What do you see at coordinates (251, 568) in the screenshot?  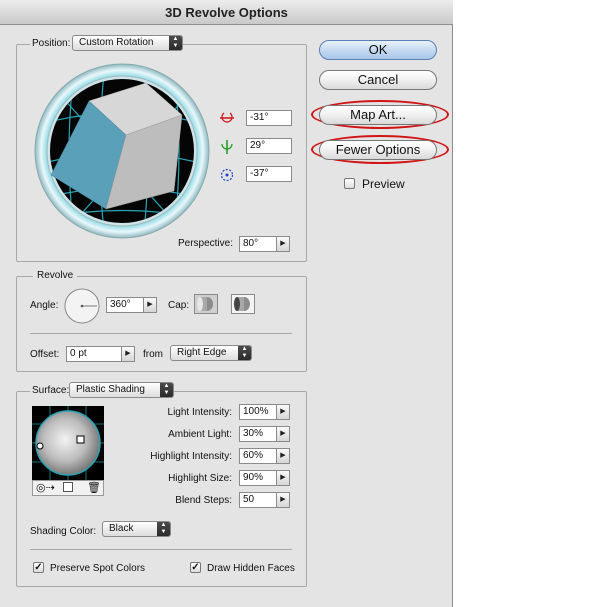 I see `draw-hidden-faces-label: Draw Hidden Faces` at bounding box center [251, 568].